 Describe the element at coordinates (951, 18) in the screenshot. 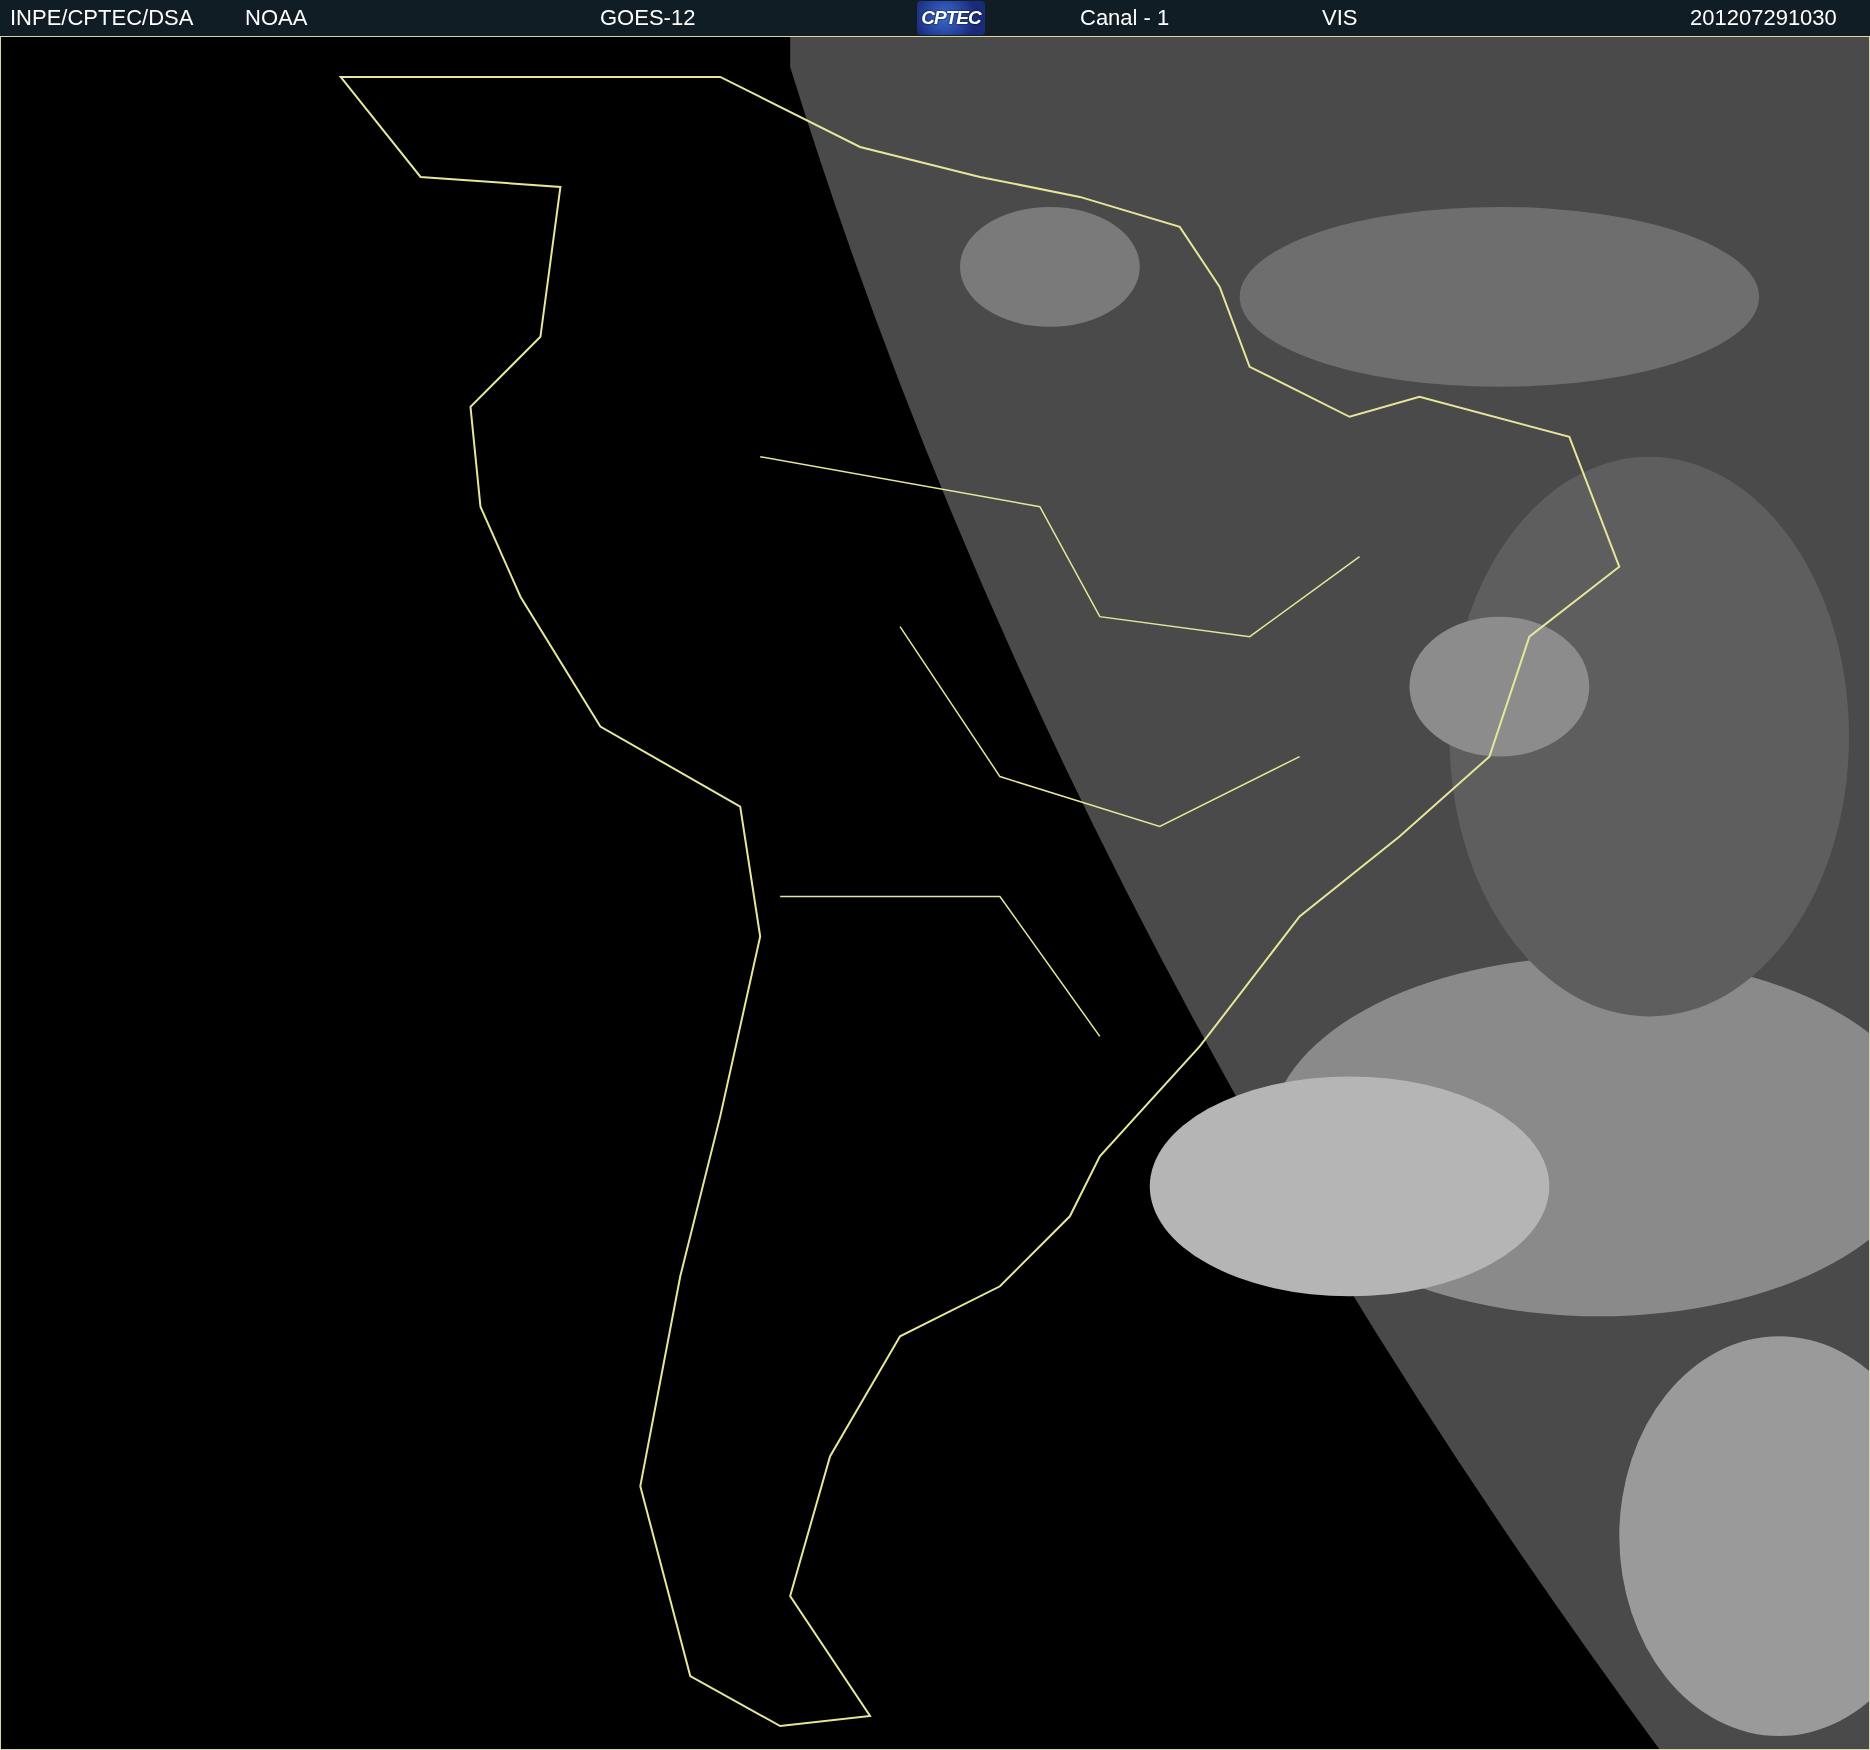

I see `logo: CPTEC` at that location.